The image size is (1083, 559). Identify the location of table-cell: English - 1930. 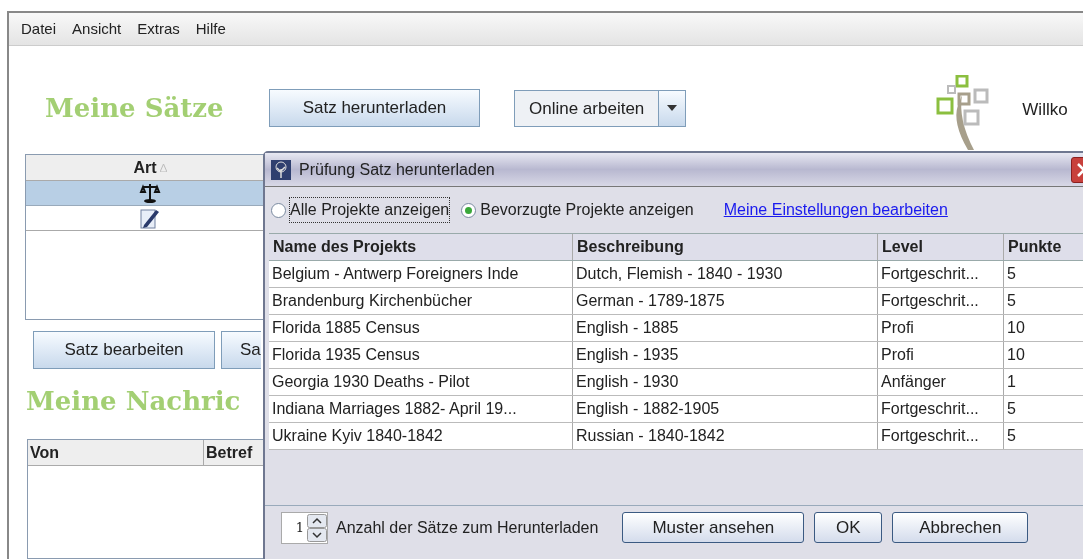
(725, 382).